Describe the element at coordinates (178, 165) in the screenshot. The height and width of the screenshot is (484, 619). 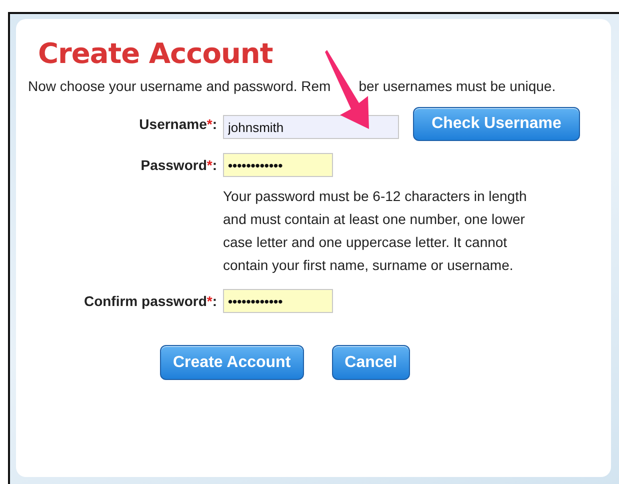
I see `field-label: Password*:` at that location.